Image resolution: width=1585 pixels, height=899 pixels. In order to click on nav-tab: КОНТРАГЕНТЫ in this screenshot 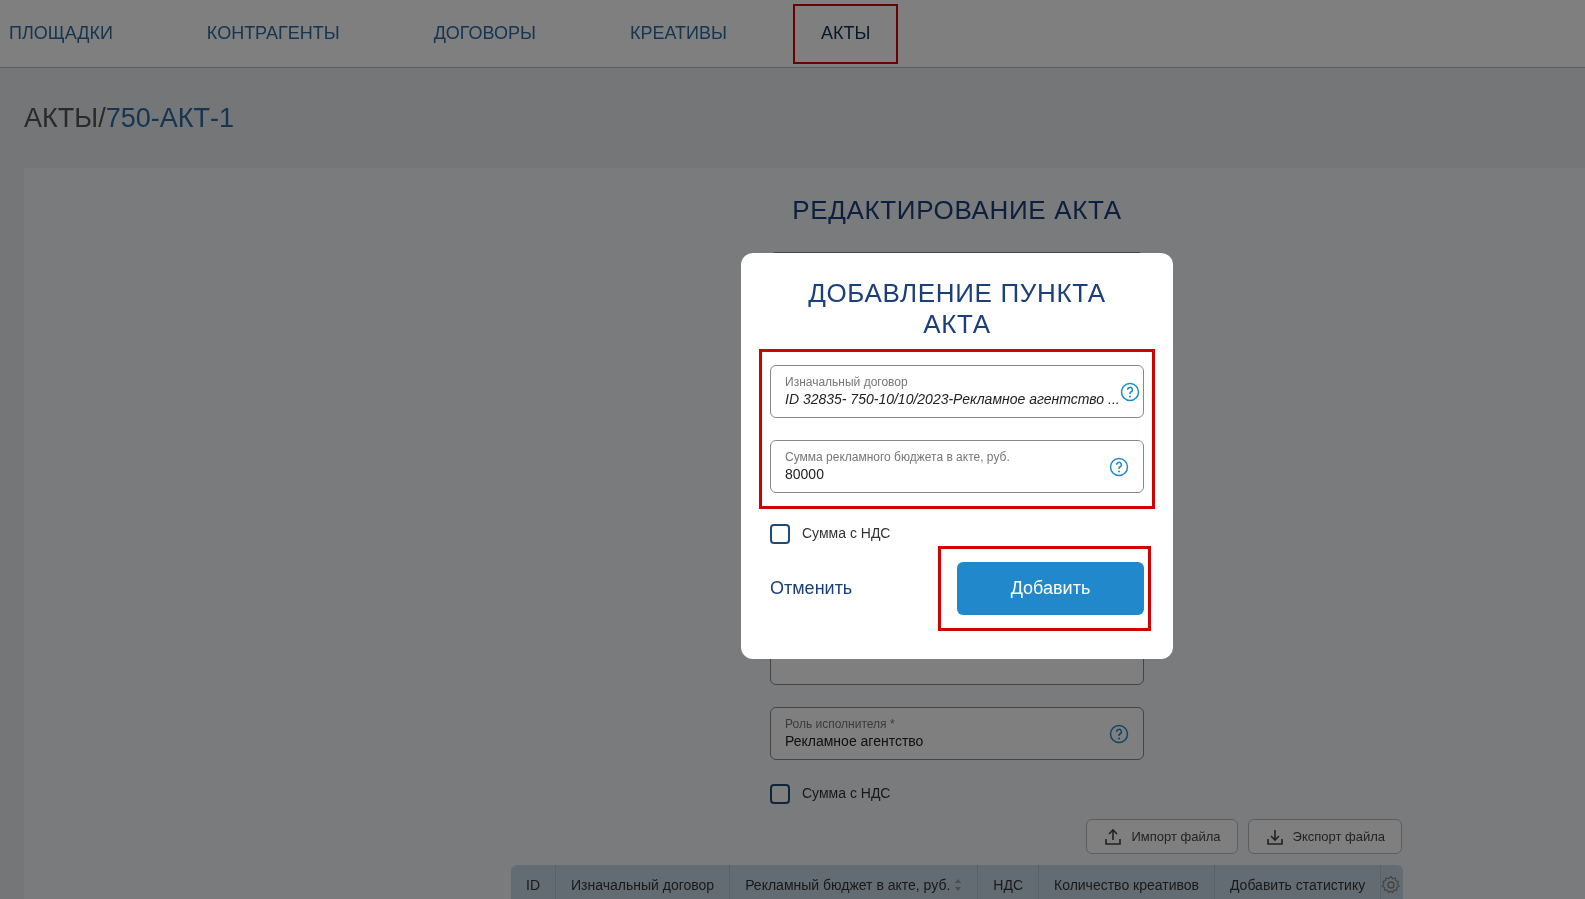, I will do `click(273, 33)`.